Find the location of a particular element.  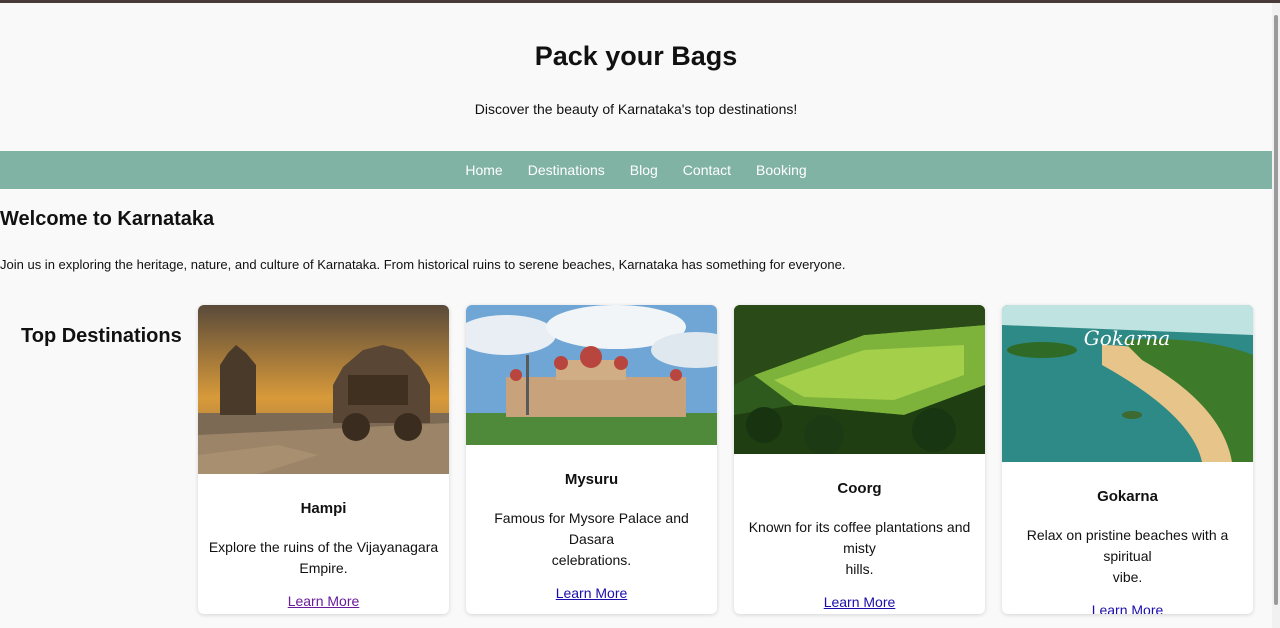

coorg-image is located at coordinates (859, 379).